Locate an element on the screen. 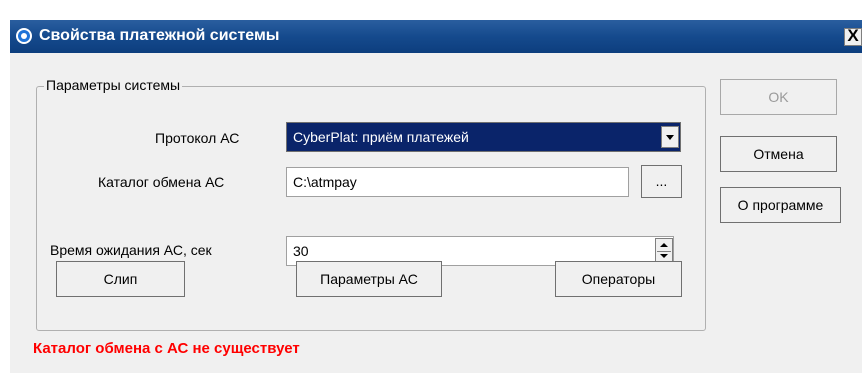  window-title: Свойства платежной системы is located at coordinates (159, 35).